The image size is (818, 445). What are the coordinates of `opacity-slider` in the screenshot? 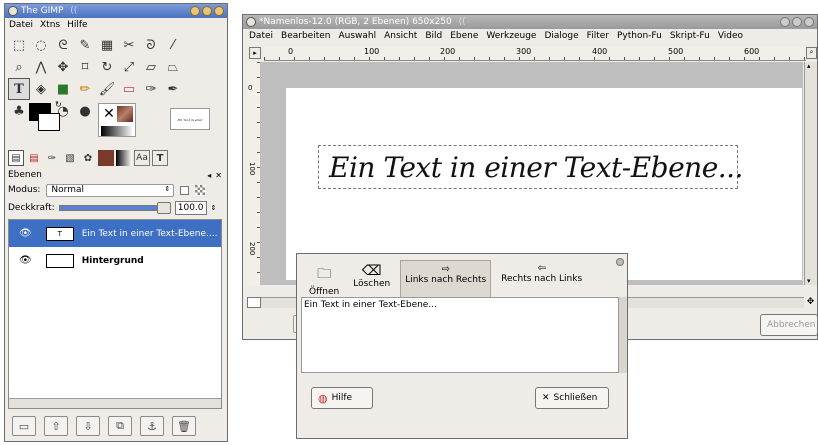 It's located at (114, 208).